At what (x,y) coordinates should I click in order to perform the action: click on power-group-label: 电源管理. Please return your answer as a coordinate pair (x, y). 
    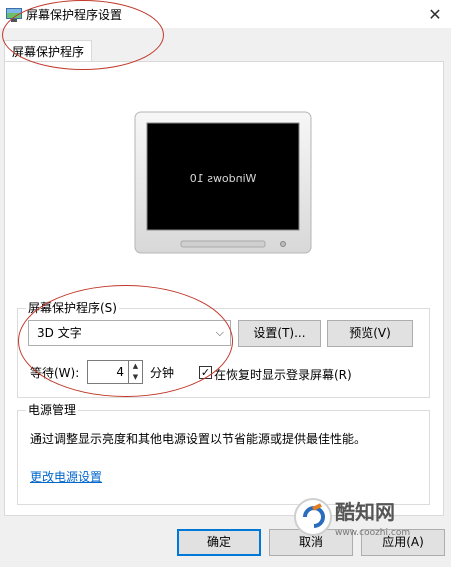
    Looking at the image, I should click on (52, 409).